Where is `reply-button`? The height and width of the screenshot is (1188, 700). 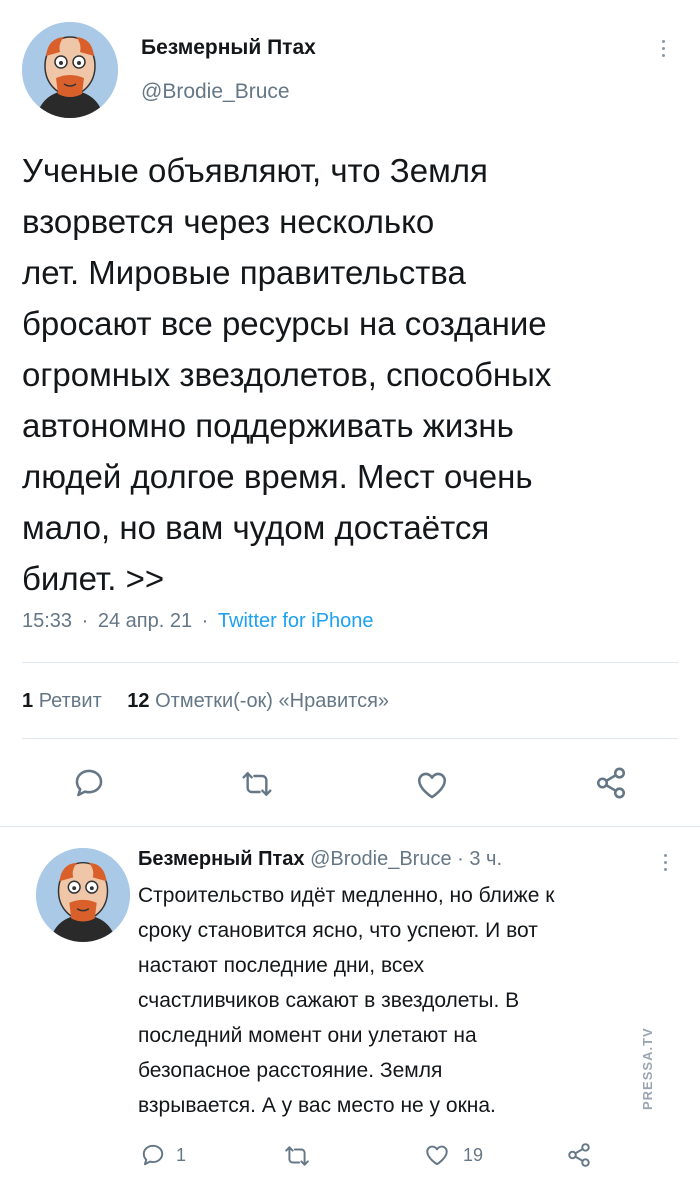 reply-button is located at coordinates (89, 783).